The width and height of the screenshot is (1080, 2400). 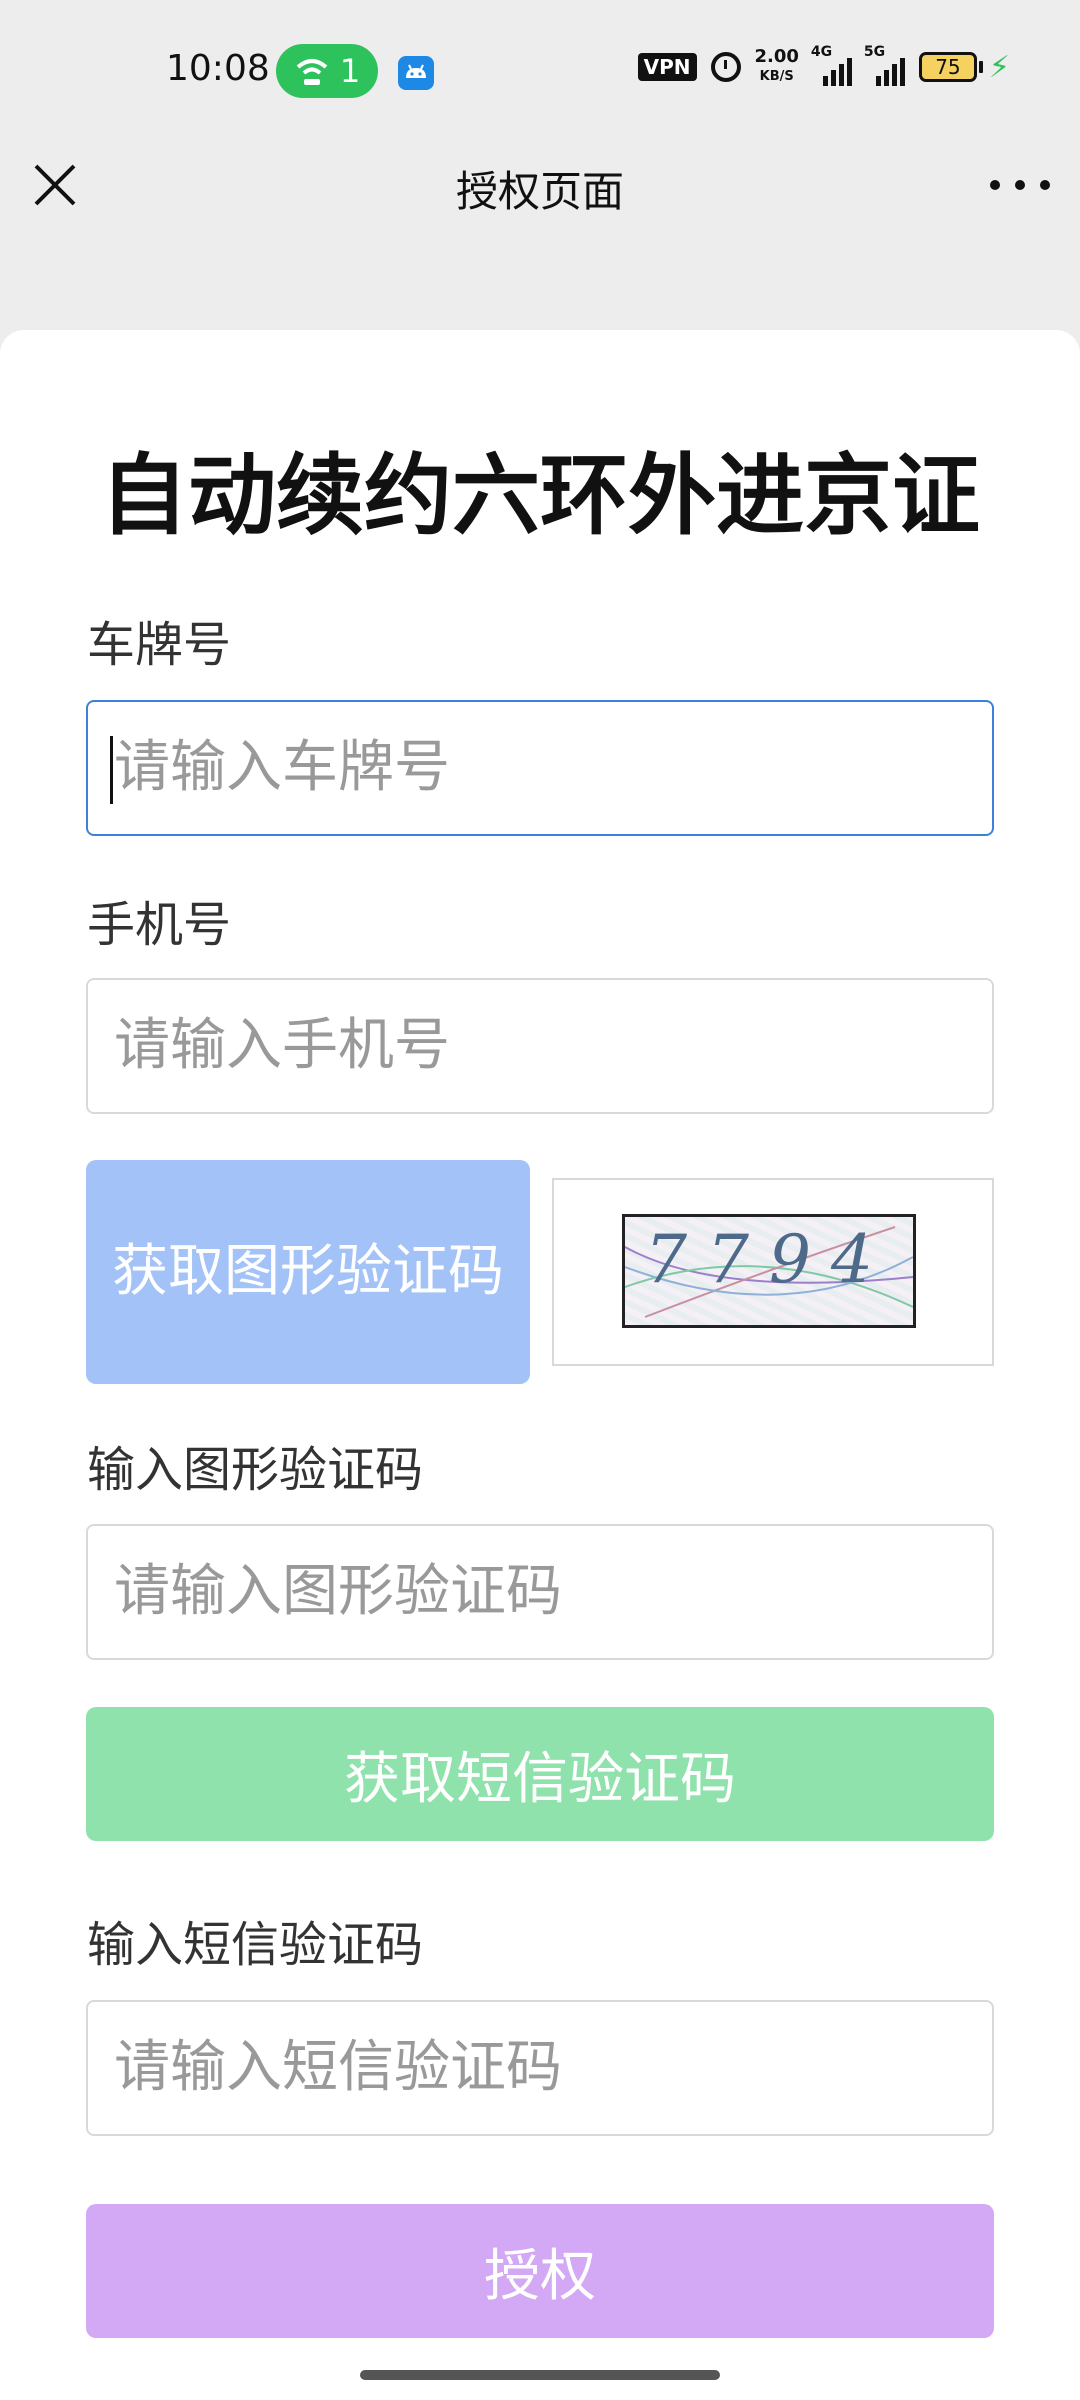 I want to click on hotspot-count: 1, so click(x=350, y=71).